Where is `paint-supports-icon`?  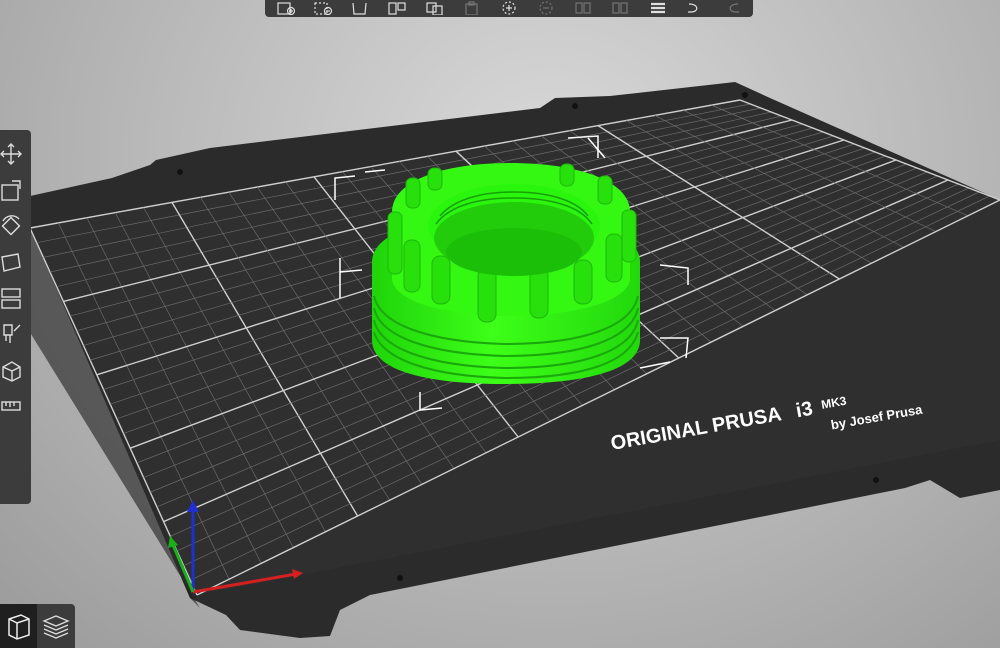
paint-supports-icon is located at coordinates (12, 333).